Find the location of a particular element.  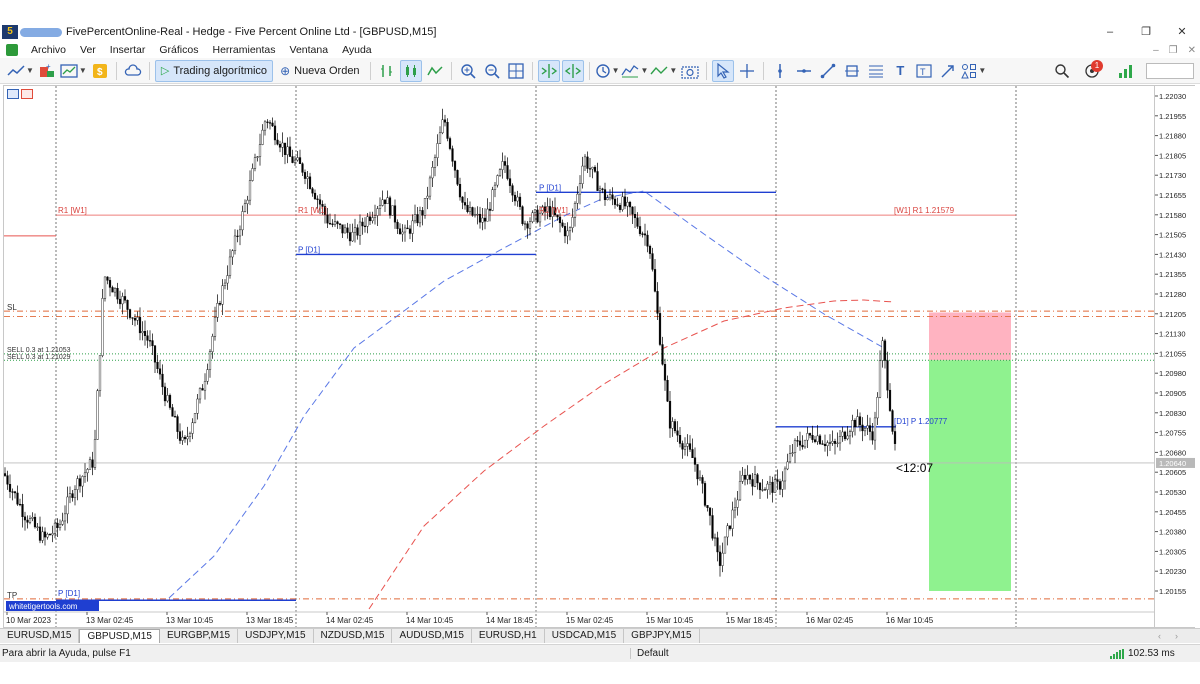

market-icon: $ is located at coordinates (100, 71).